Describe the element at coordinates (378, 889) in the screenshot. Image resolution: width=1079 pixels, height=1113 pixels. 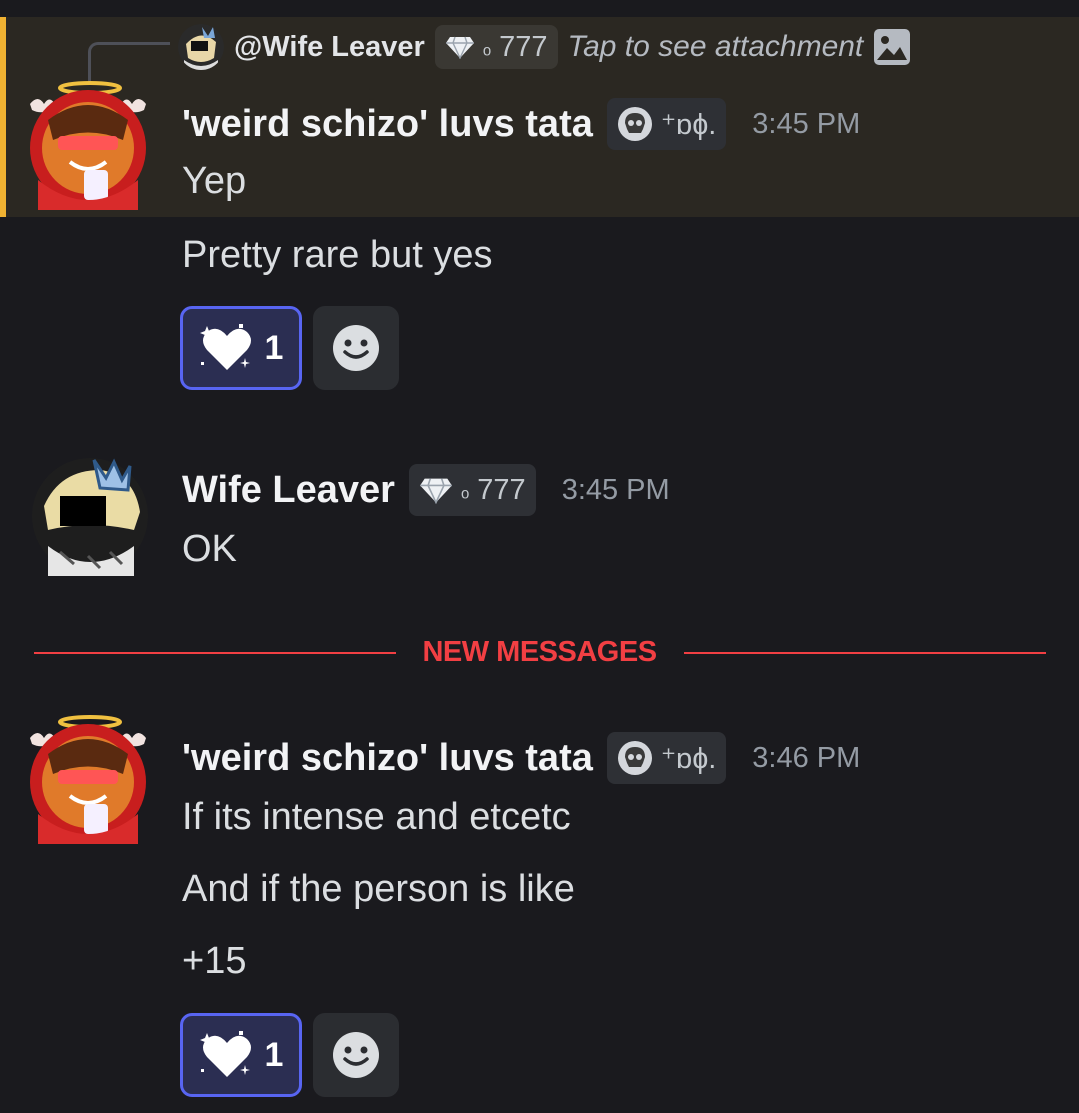
I see `message-text: And if the person is like` at that location.